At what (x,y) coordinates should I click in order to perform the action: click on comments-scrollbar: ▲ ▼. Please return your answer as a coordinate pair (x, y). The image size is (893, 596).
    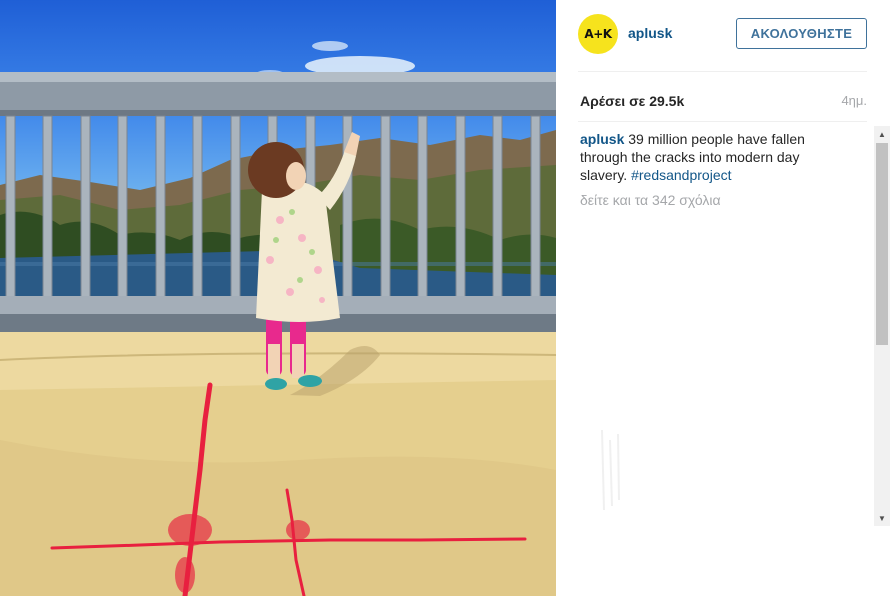
    Looking at the image, I should click on (882, 326).